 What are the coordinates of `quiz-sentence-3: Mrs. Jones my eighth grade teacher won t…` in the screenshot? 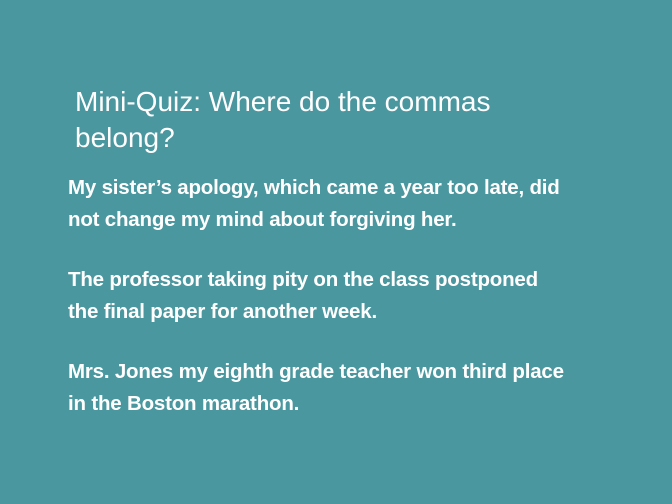 It's located at (348, 388).